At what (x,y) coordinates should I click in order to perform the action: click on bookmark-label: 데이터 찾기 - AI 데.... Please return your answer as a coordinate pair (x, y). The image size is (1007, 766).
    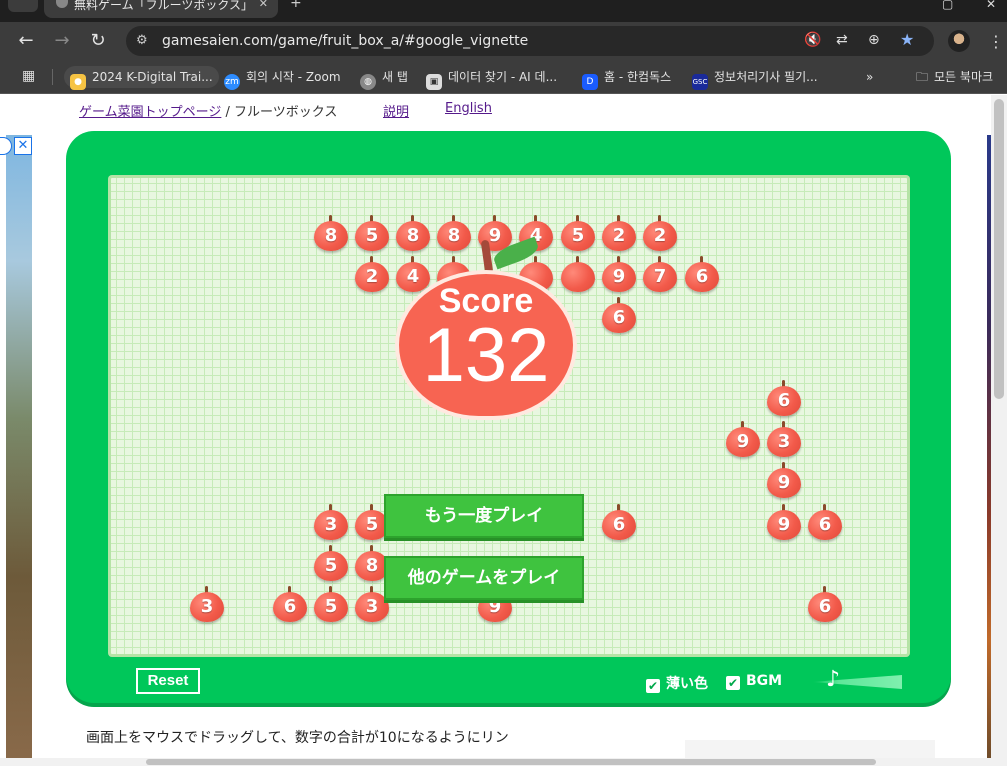
    Looking at the image, I should click on (503, 77).